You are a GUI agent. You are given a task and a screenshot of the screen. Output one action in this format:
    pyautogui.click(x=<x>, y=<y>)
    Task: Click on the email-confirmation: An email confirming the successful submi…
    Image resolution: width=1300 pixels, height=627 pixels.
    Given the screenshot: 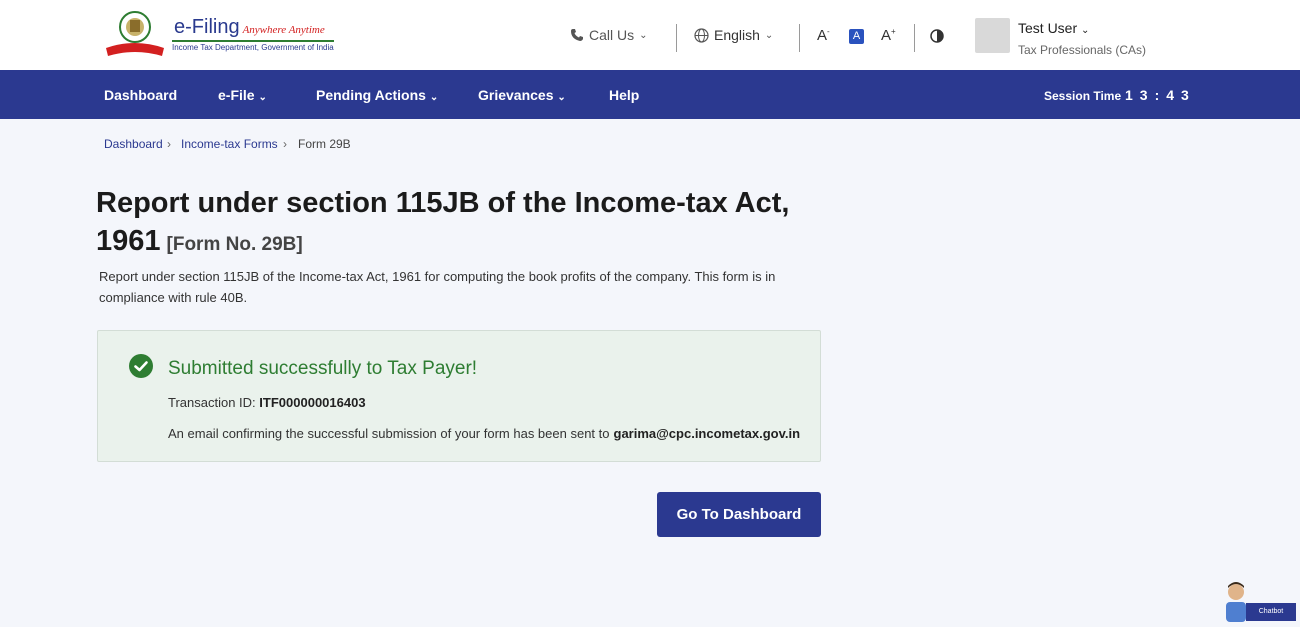 What is the action you would take?
    pyautogui.click(x=484, y=433)
    